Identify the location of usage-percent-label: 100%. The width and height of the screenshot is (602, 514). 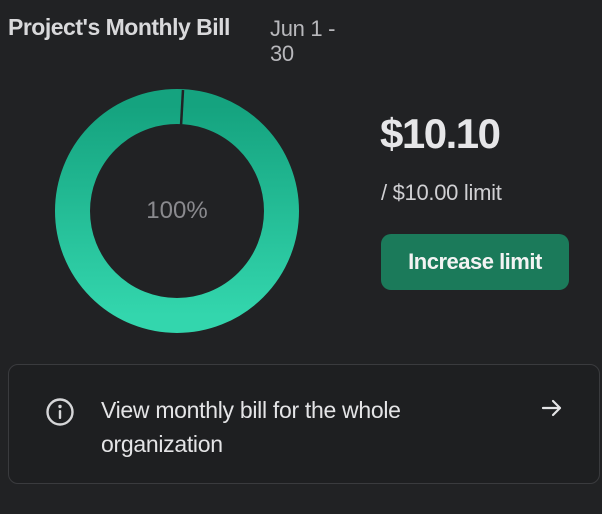
(177, 210).